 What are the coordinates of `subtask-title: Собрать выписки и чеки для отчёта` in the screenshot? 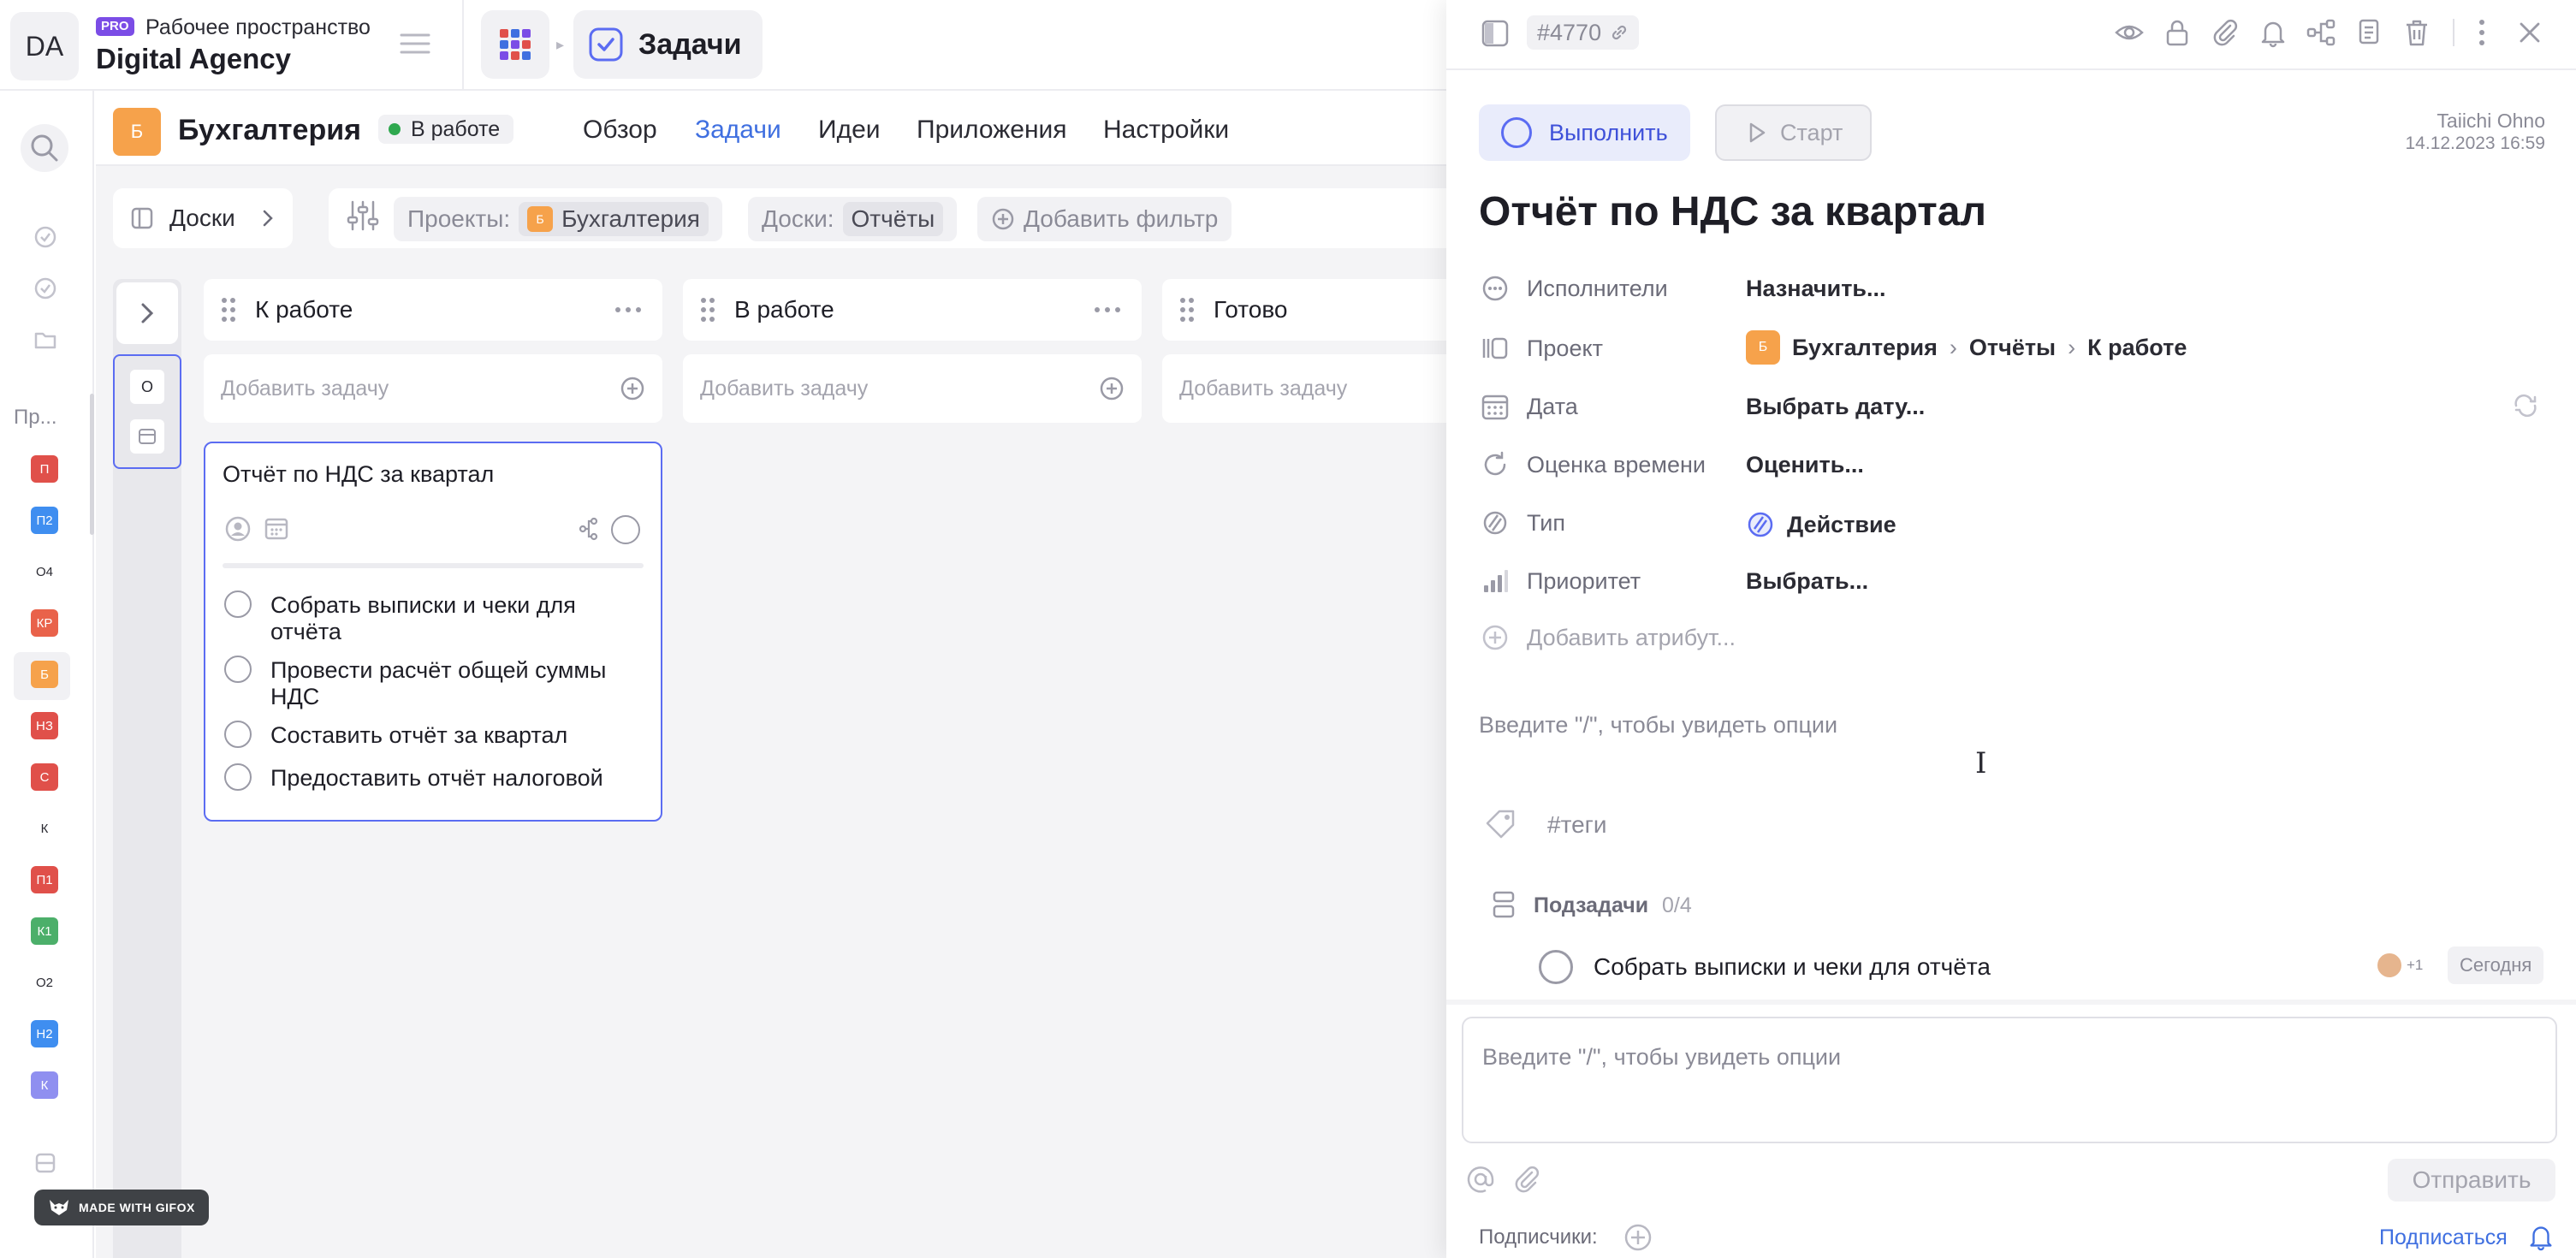 It's located at (1792, 967).